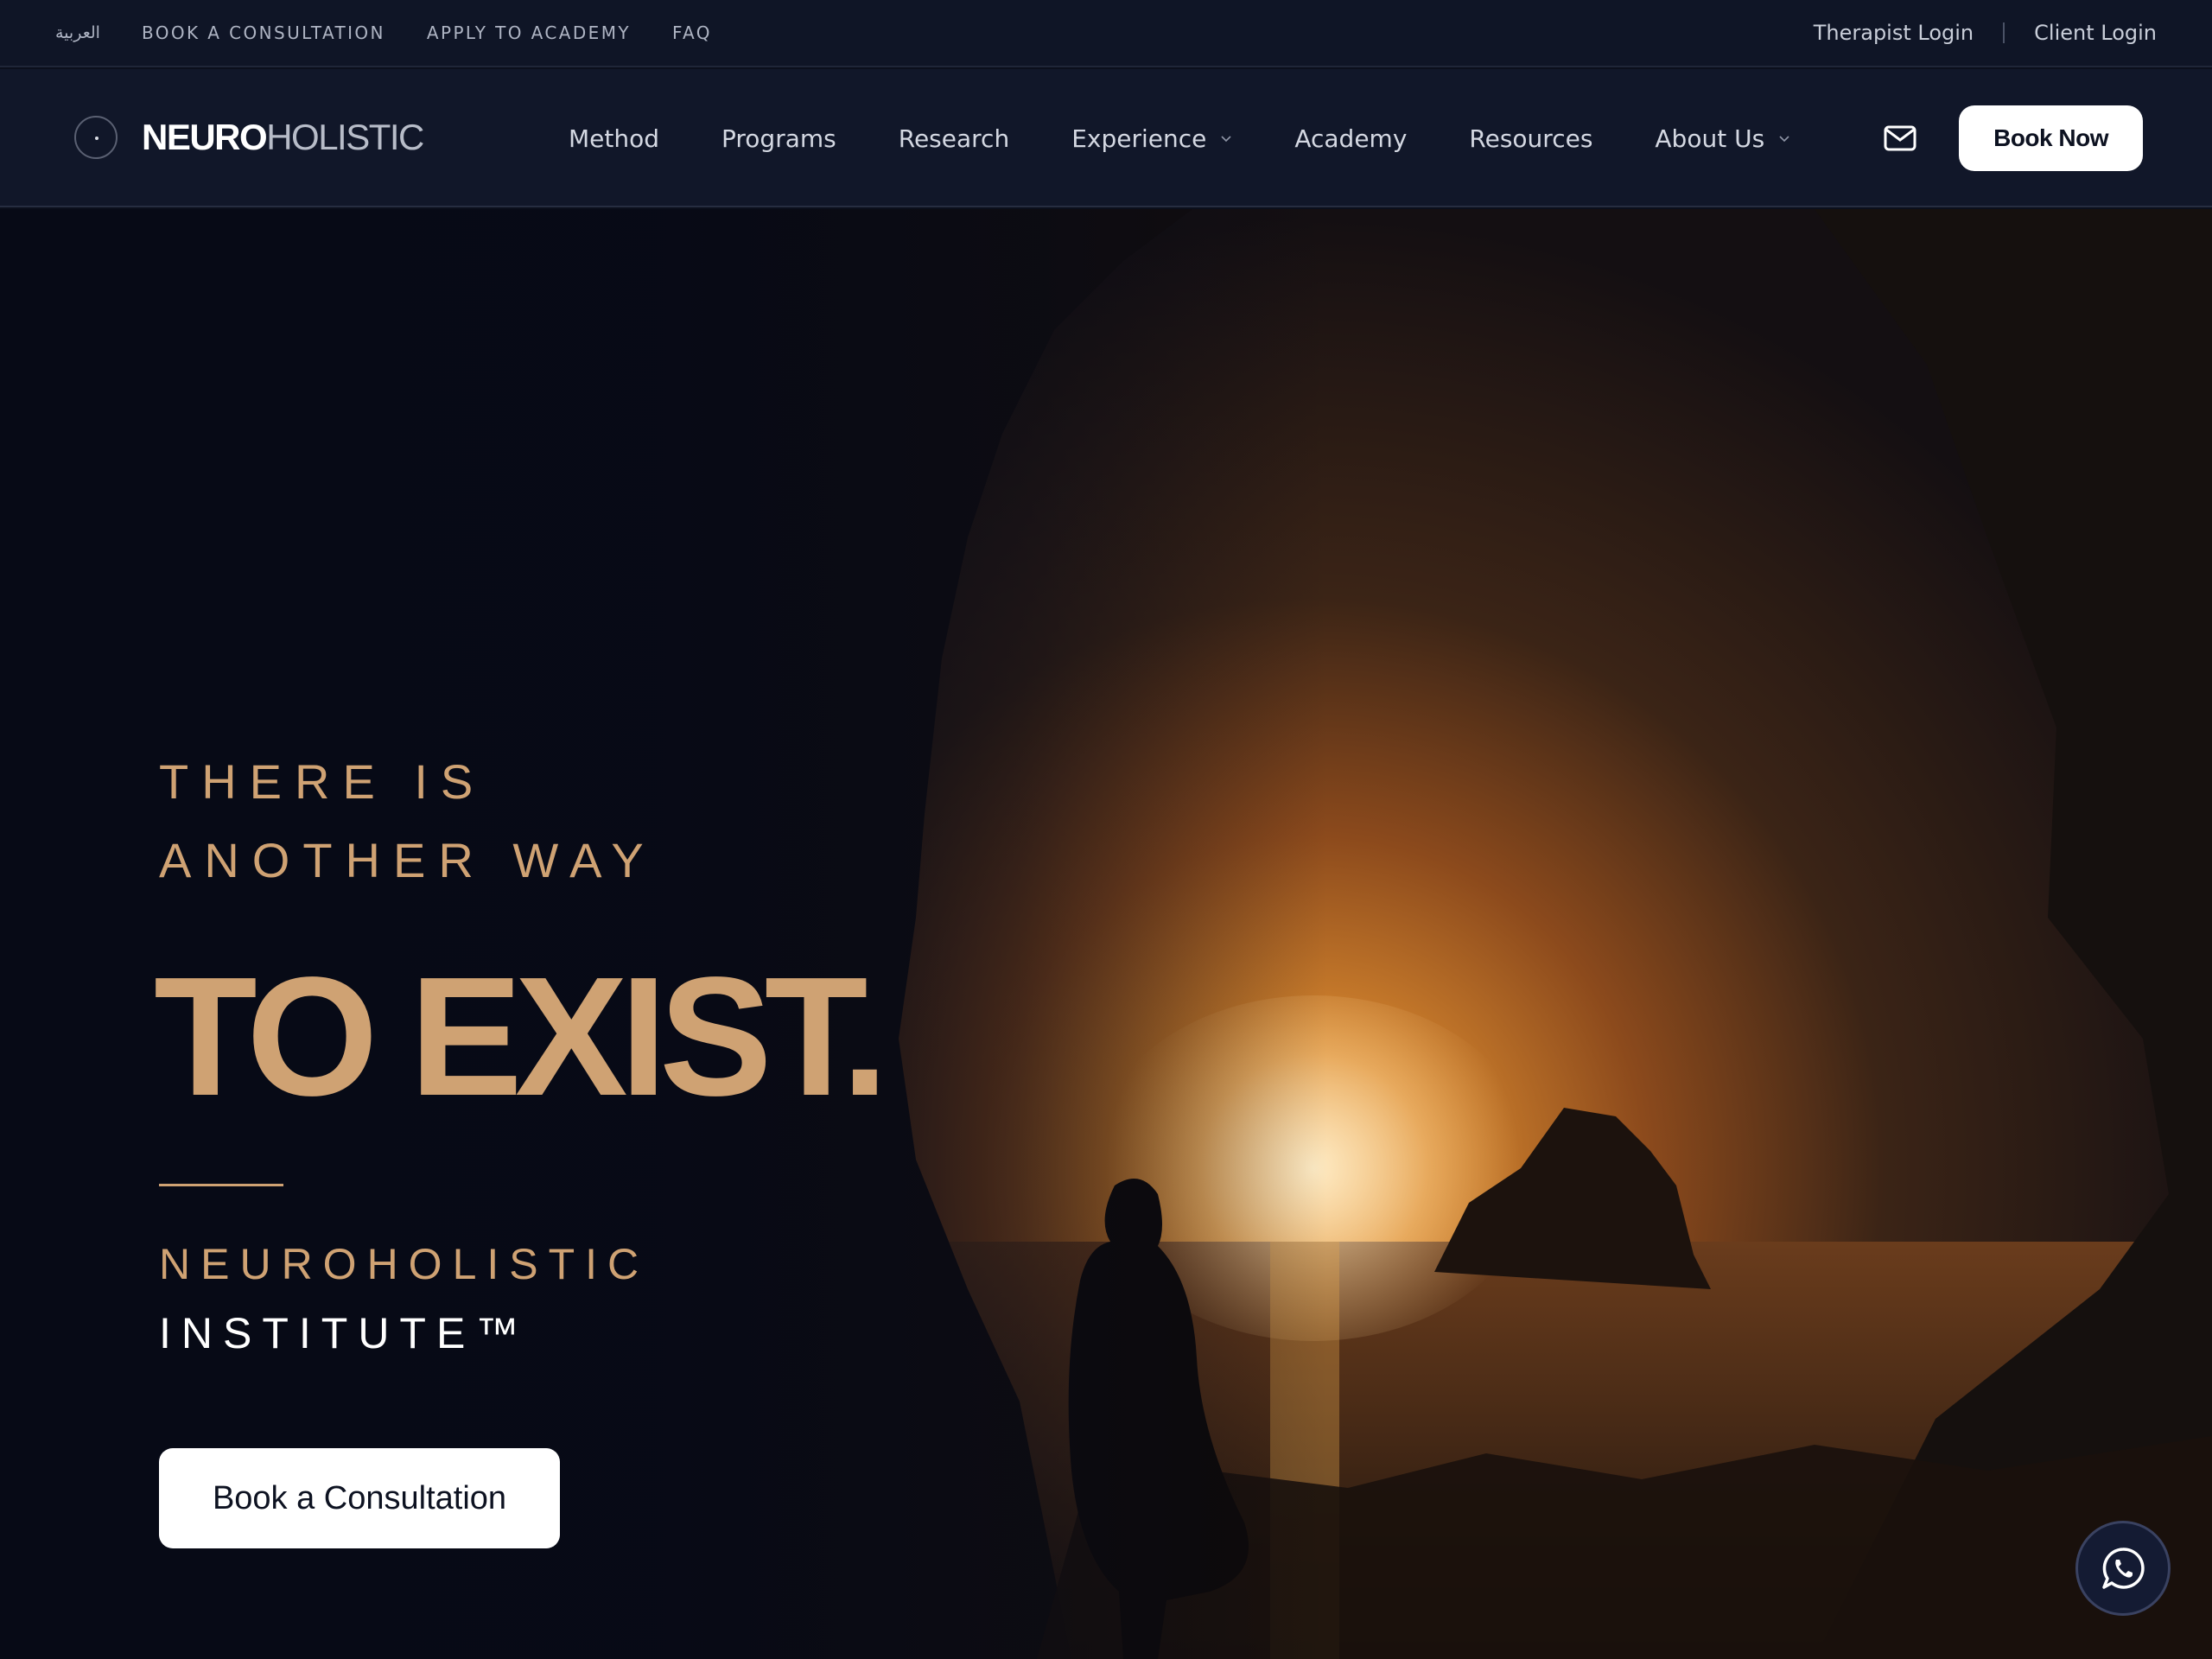 This screenshot has height=1659, width=2212. Describe the element at coordinates (263, 32) in the screenshot. I see `book-consultation-link: BOOK A CONSULTATION` at that location.